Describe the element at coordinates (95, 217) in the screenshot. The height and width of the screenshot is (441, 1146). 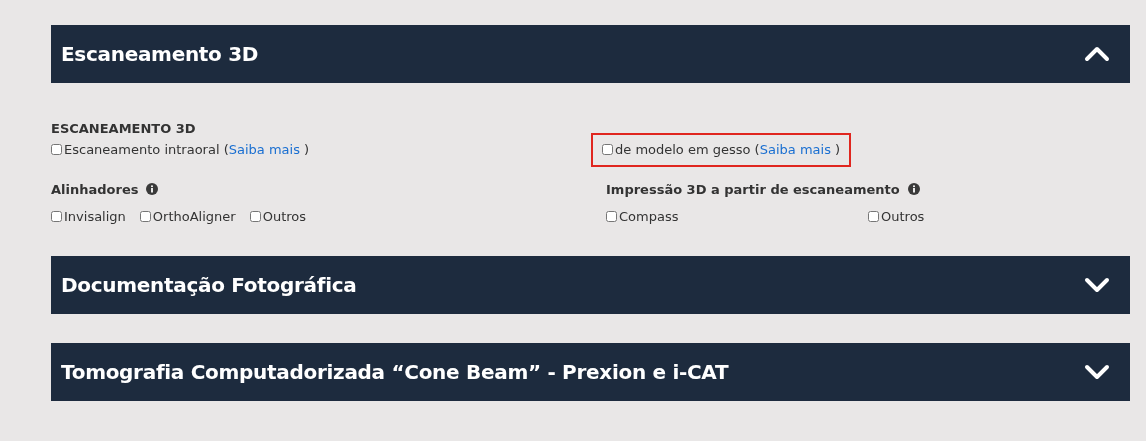
I see `option-label: Invisalign` at that location.